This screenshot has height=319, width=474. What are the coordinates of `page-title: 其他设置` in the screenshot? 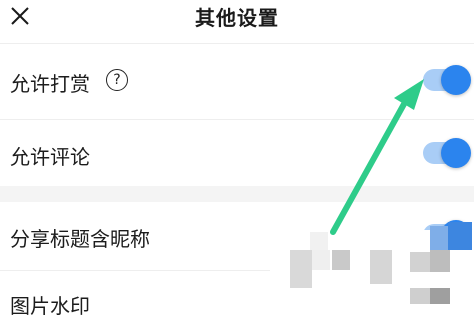 It's located at (237, 18).